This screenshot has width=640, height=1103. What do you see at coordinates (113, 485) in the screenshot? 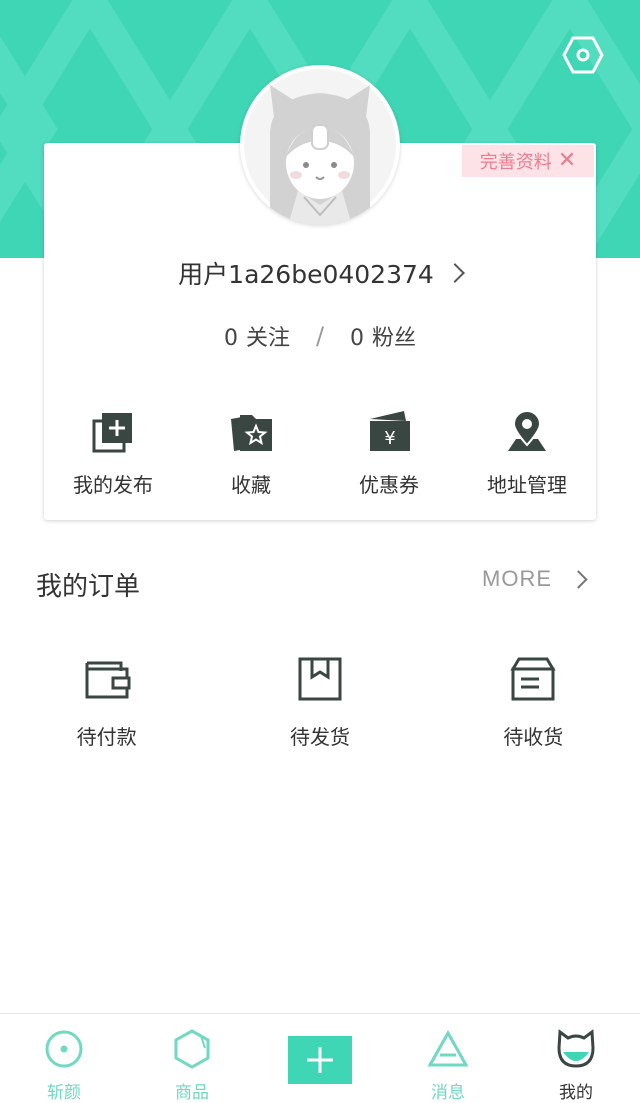
I see `quick-action-label: 我的发布` at bounding box center [113, 485].